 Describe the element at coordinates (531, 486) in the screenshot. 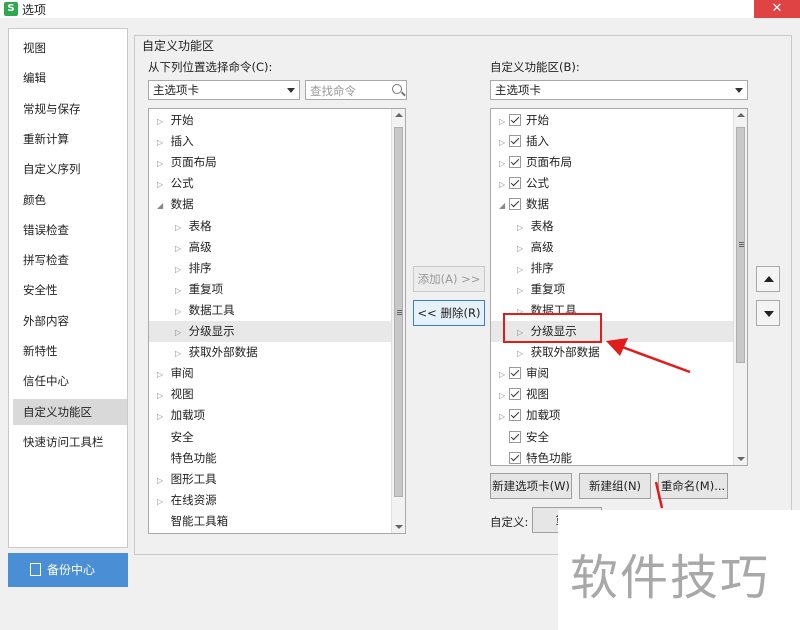

I see `new-tab-button: 新建选项卡(W)` at that location.